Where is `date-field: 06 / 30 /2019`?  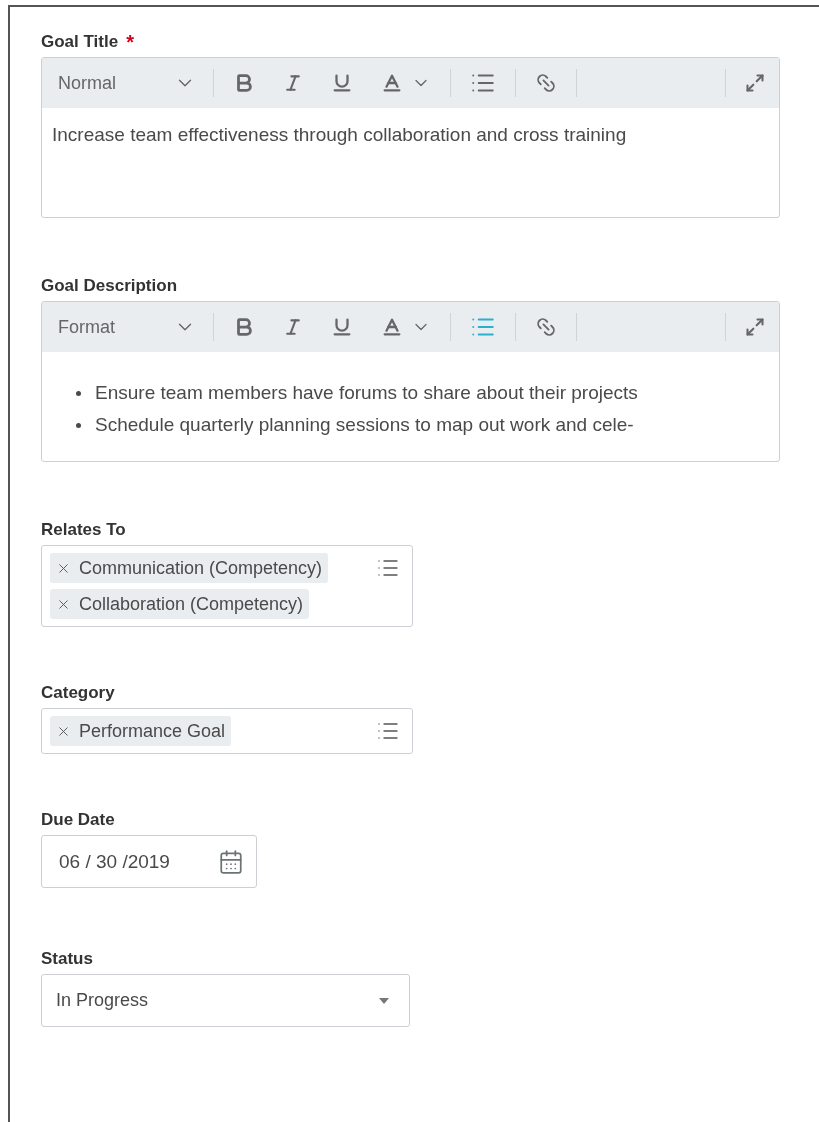
date-field: 06 / 30 /2019 is located at coordinates (149, 861).